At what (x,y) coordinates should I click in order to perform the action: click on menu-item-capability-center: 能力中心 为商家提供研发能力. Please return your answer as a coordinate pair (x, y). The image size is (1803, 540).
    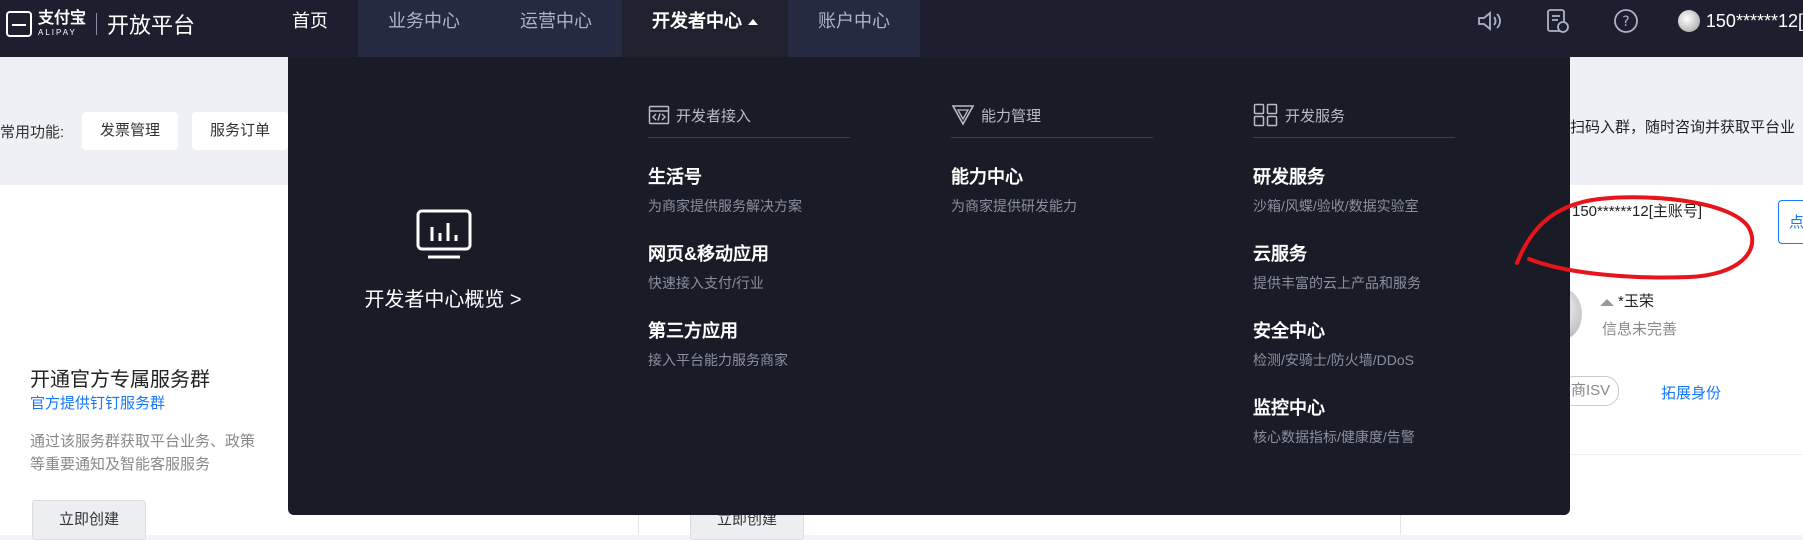
    Looking at the image, I should click on (1052, 191).